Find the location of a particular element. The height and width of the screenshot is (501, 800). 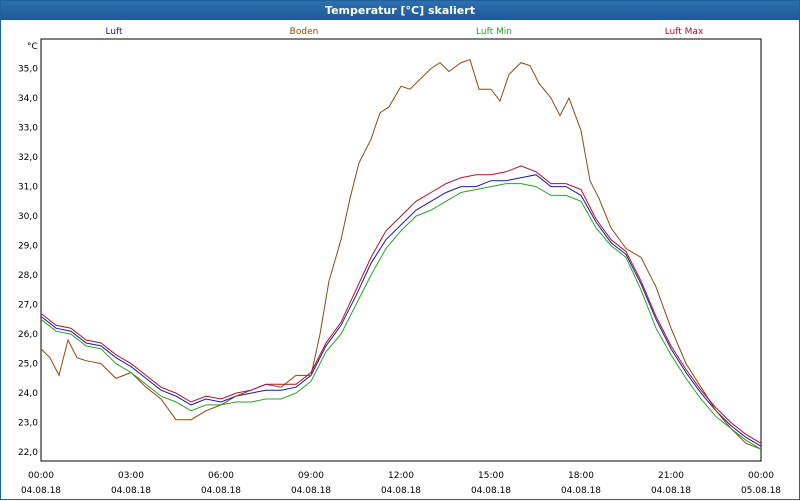

x-tick-time: 12:00 is located at coordinates (401, 476).